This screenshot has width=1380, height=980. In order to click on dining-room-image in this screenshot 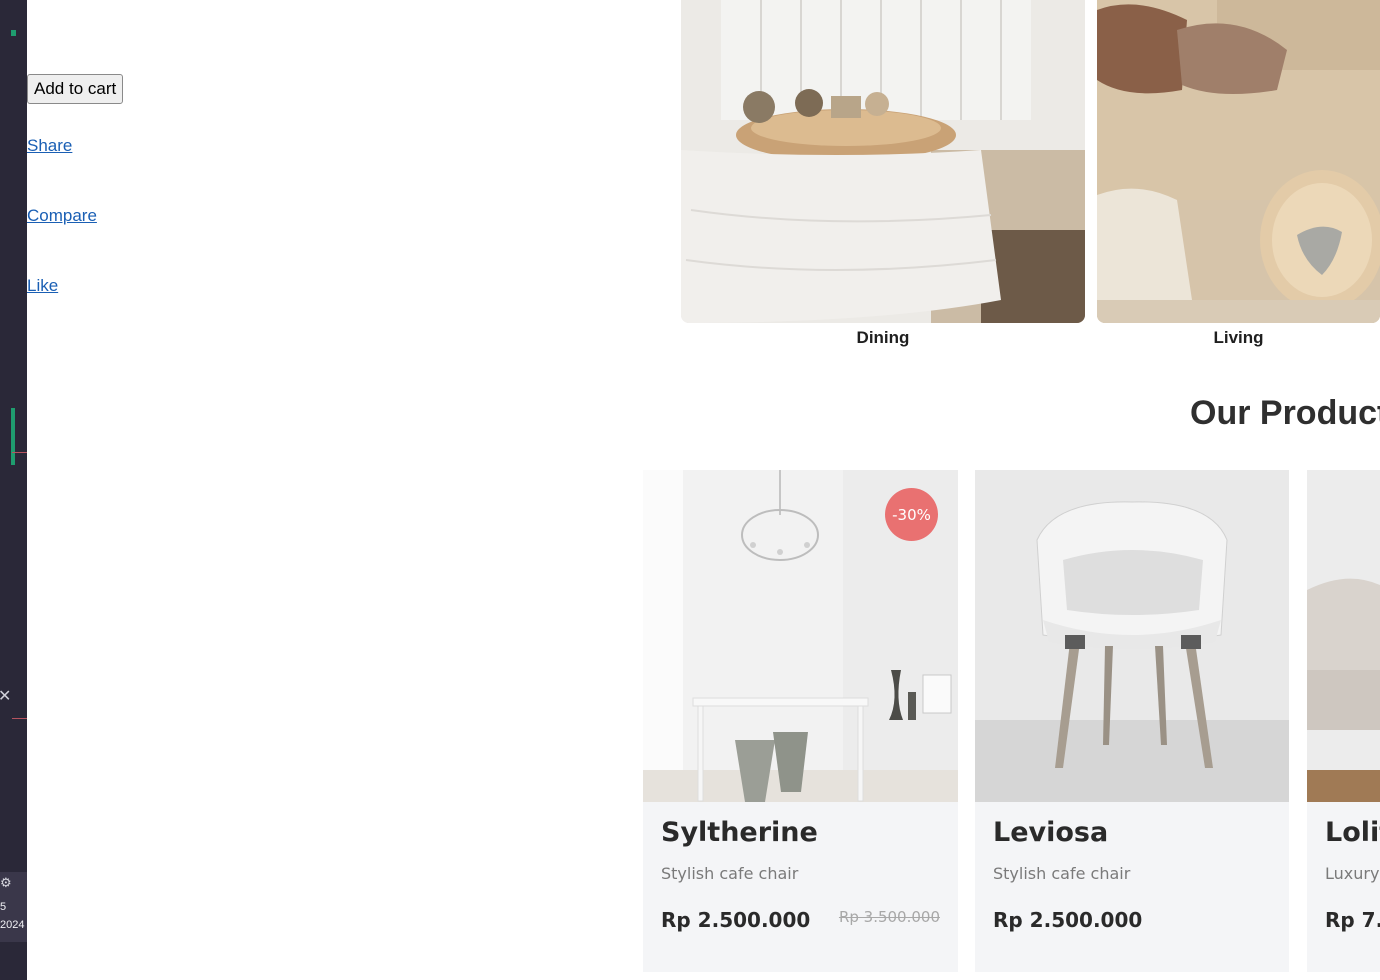, I will do `click(883, 161)`.